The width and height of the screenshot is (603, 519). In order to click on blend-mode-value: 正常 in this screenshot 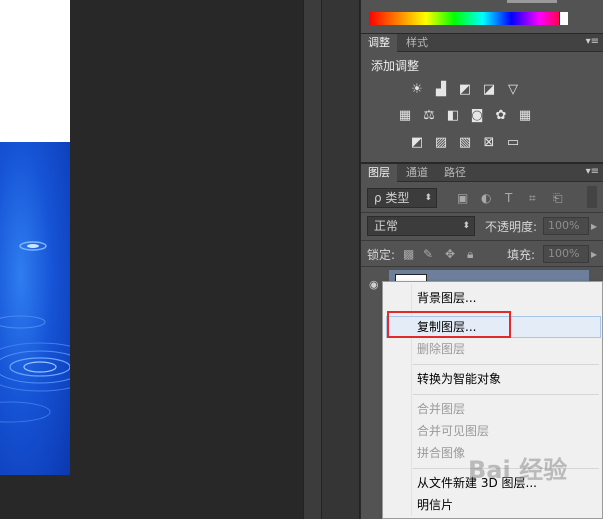, I will do `click(386, 226)`.